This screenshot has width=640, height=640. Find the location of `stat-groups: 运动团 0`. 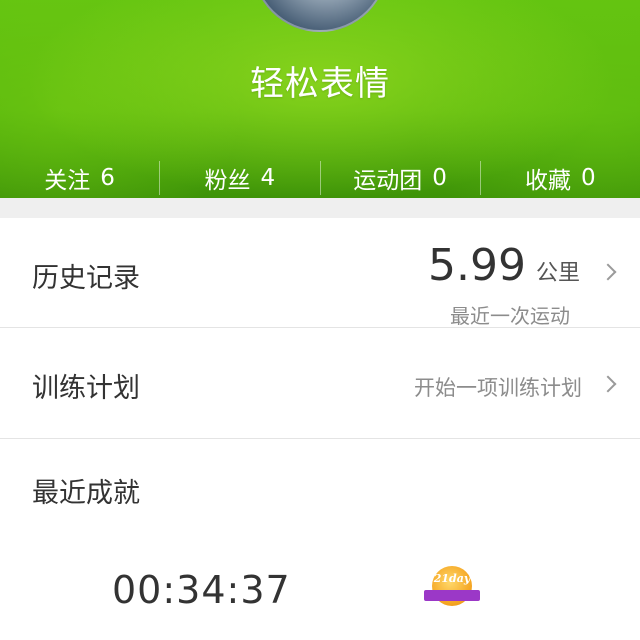

stat-groups: 运动团 0 is located at coordinates (400, 178).